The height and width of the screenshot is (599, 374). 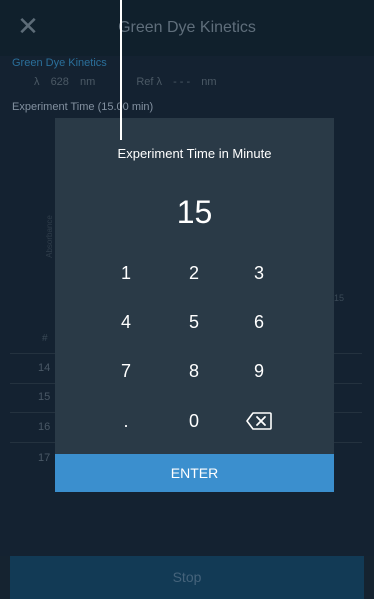 I want to click on ref-lambda-label: Ref λ, so click(x=149, y=82).